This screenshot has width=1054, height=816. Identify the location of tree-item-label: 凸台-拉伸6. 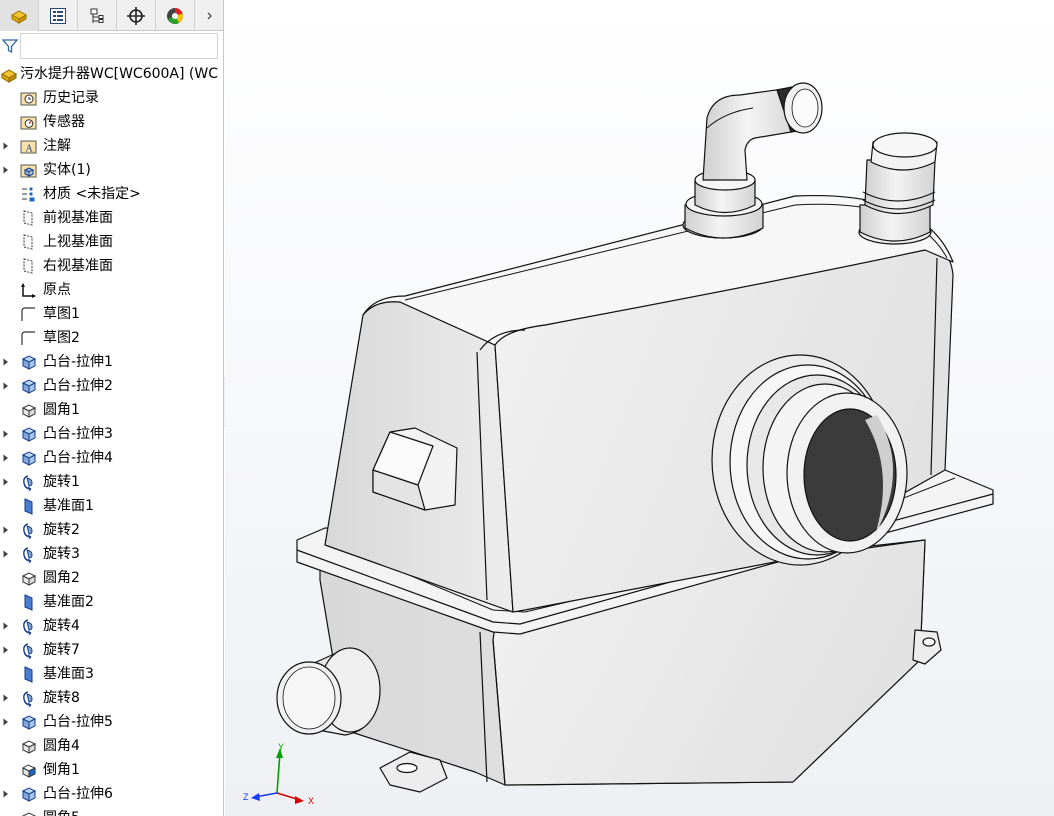
(78, 794).